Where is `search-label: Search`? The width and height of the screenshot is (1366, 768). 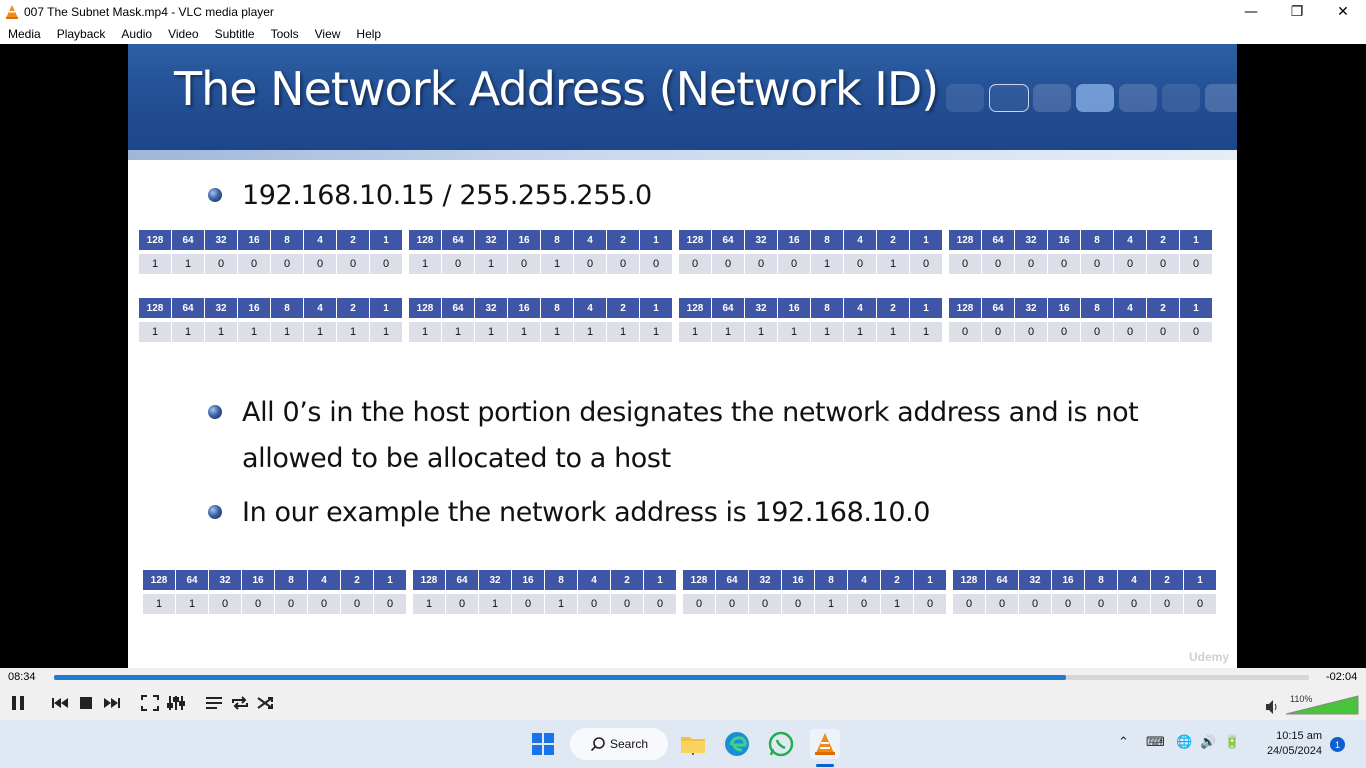
search-label: Search is located at coordinates (629, 744).